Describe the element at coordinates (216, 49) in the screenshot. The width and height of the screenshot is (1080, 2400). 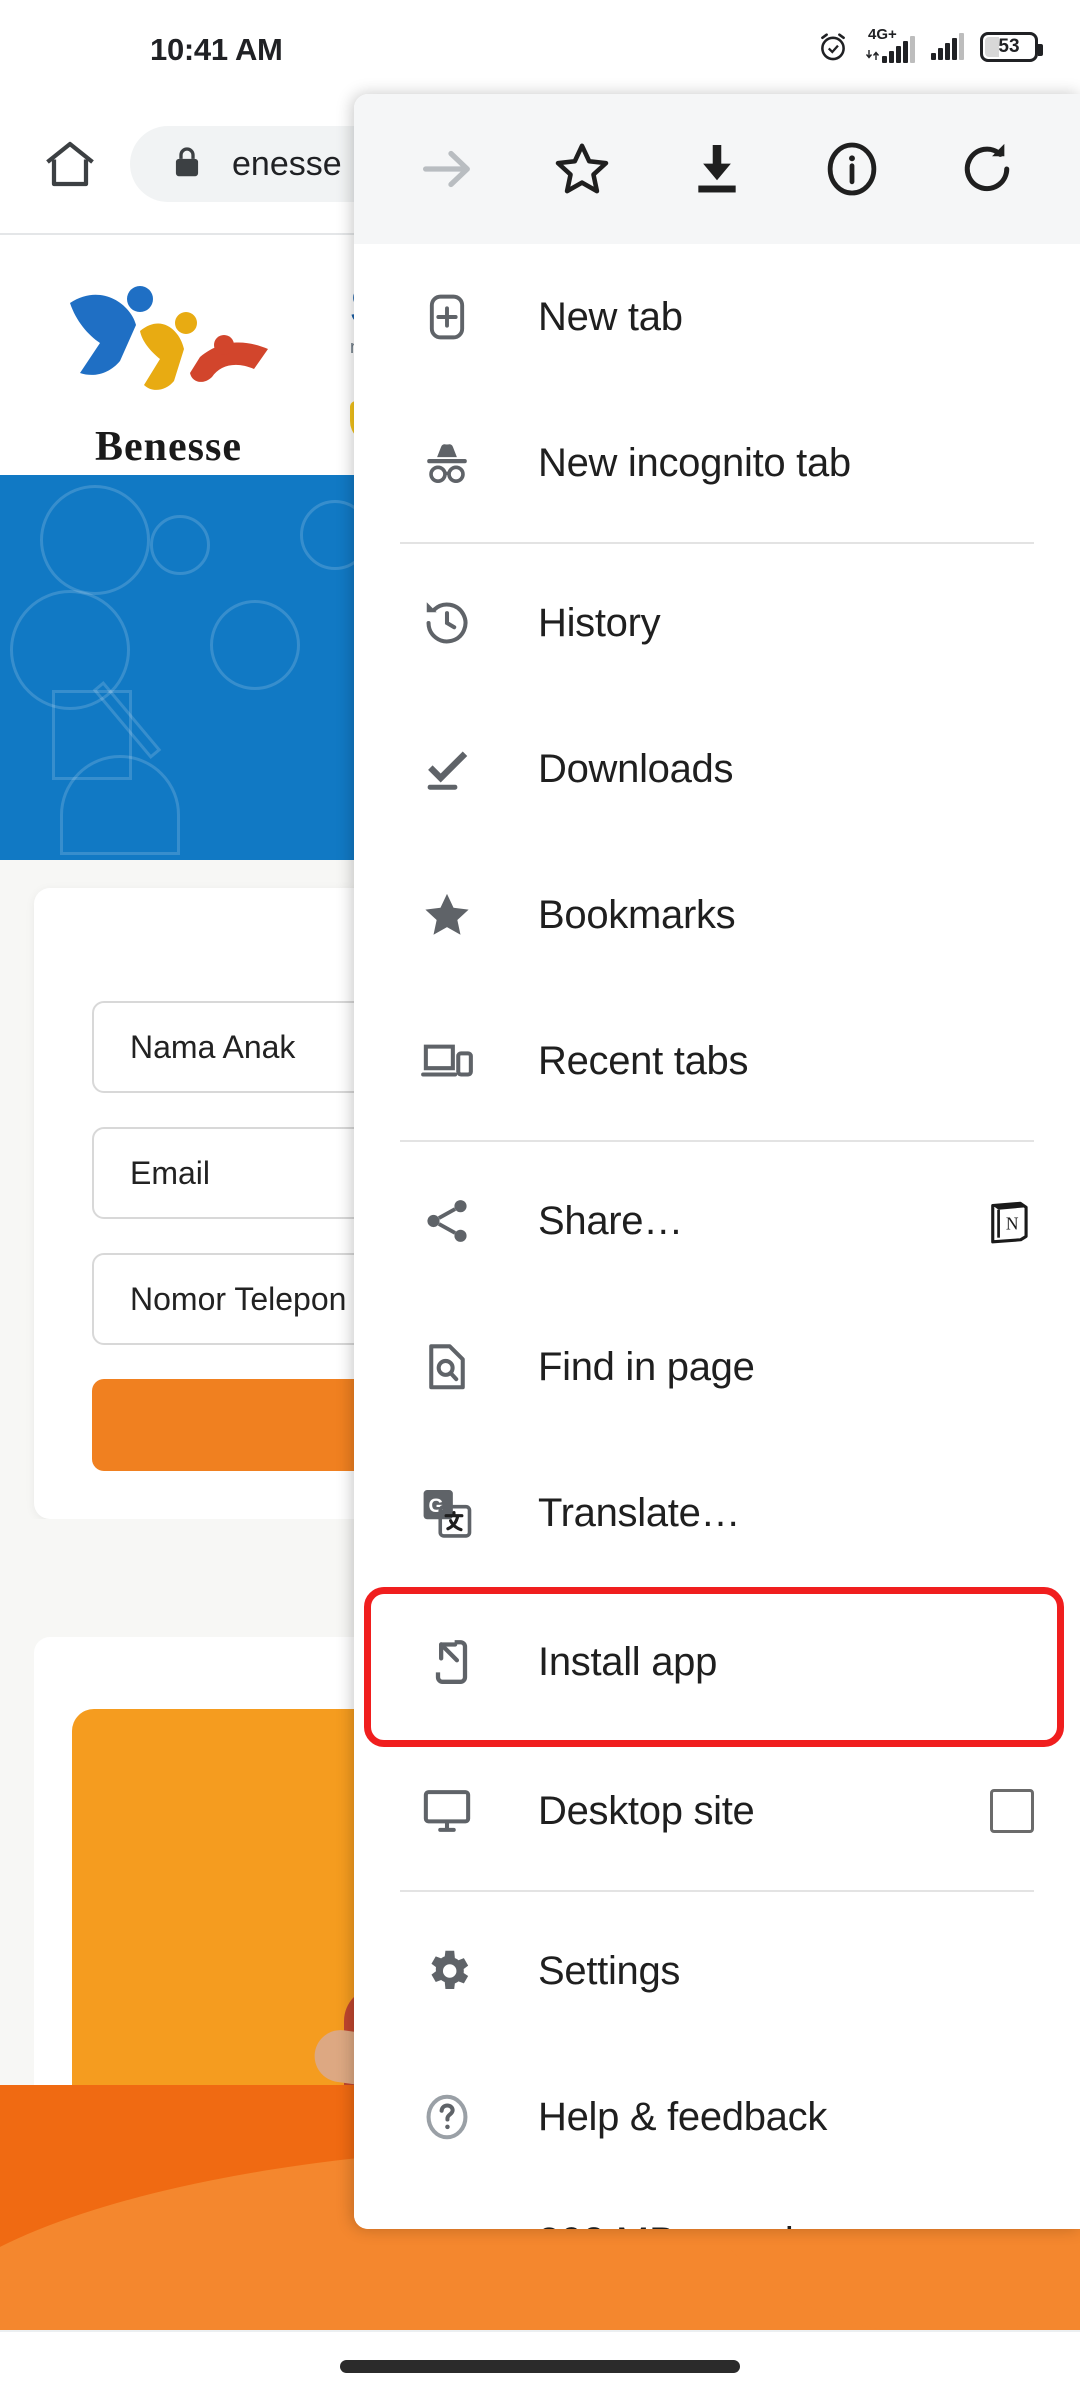
I see `status-bar-clock: 10:41 AM` at that location.